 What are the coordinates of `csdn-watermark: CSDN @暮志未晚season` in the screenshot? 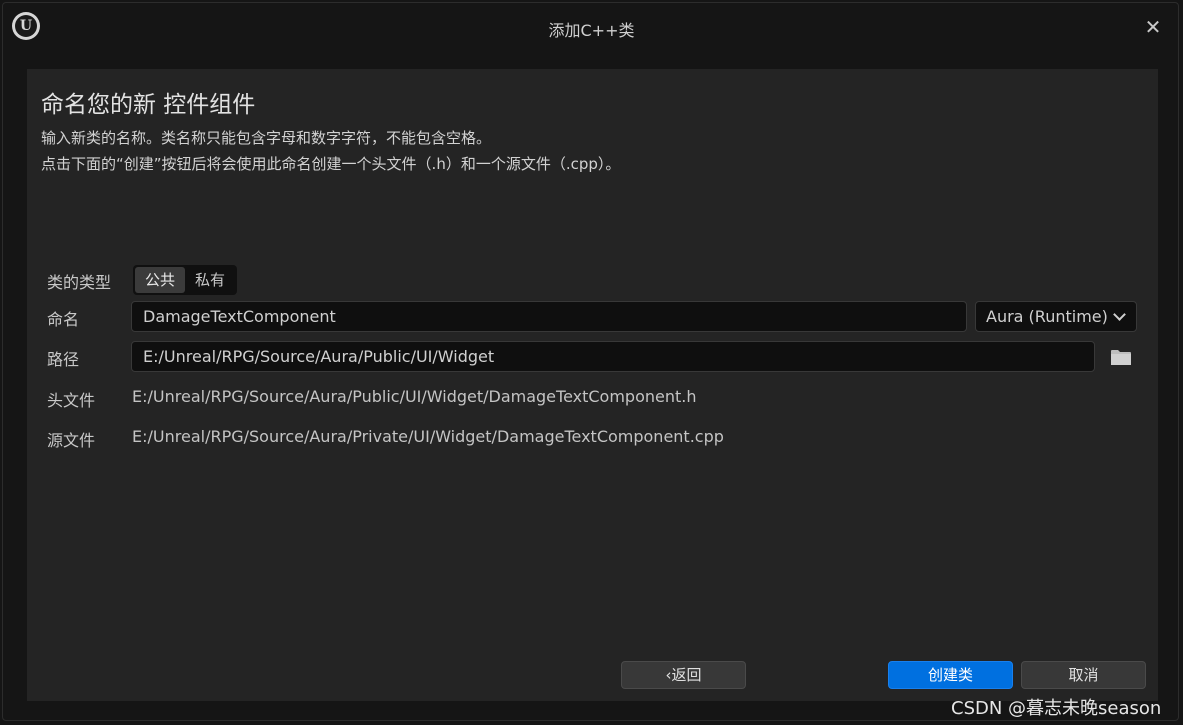 It's located at (1056, 708).